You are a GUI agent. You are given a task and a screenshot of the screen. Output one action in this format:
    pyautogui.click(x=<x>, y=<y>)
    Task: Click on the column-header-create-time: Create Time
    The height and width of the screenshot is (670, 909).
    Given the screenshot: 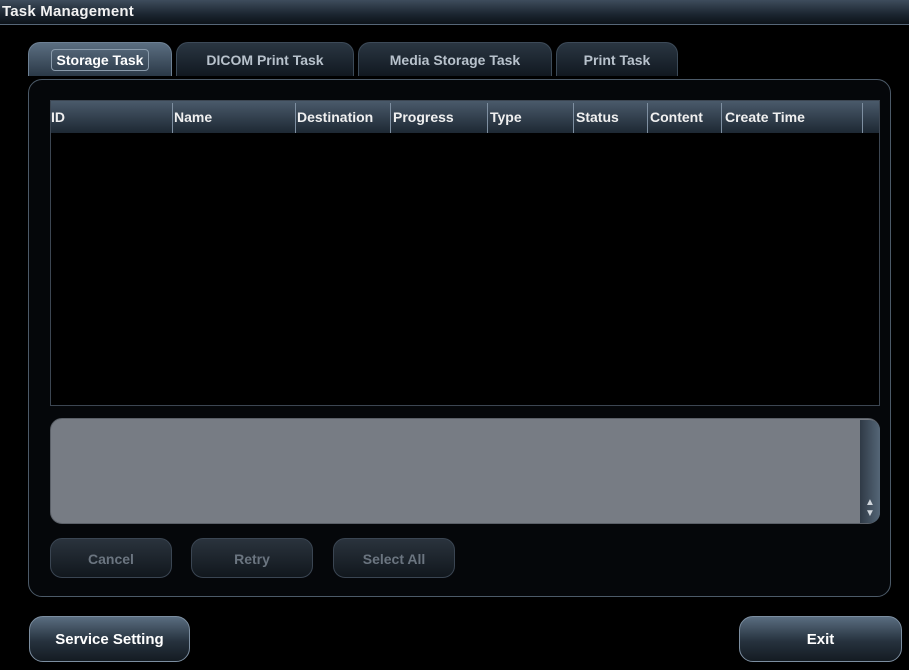 What is the action you would take?
    pyautogui.click(x=765, y=117)
    